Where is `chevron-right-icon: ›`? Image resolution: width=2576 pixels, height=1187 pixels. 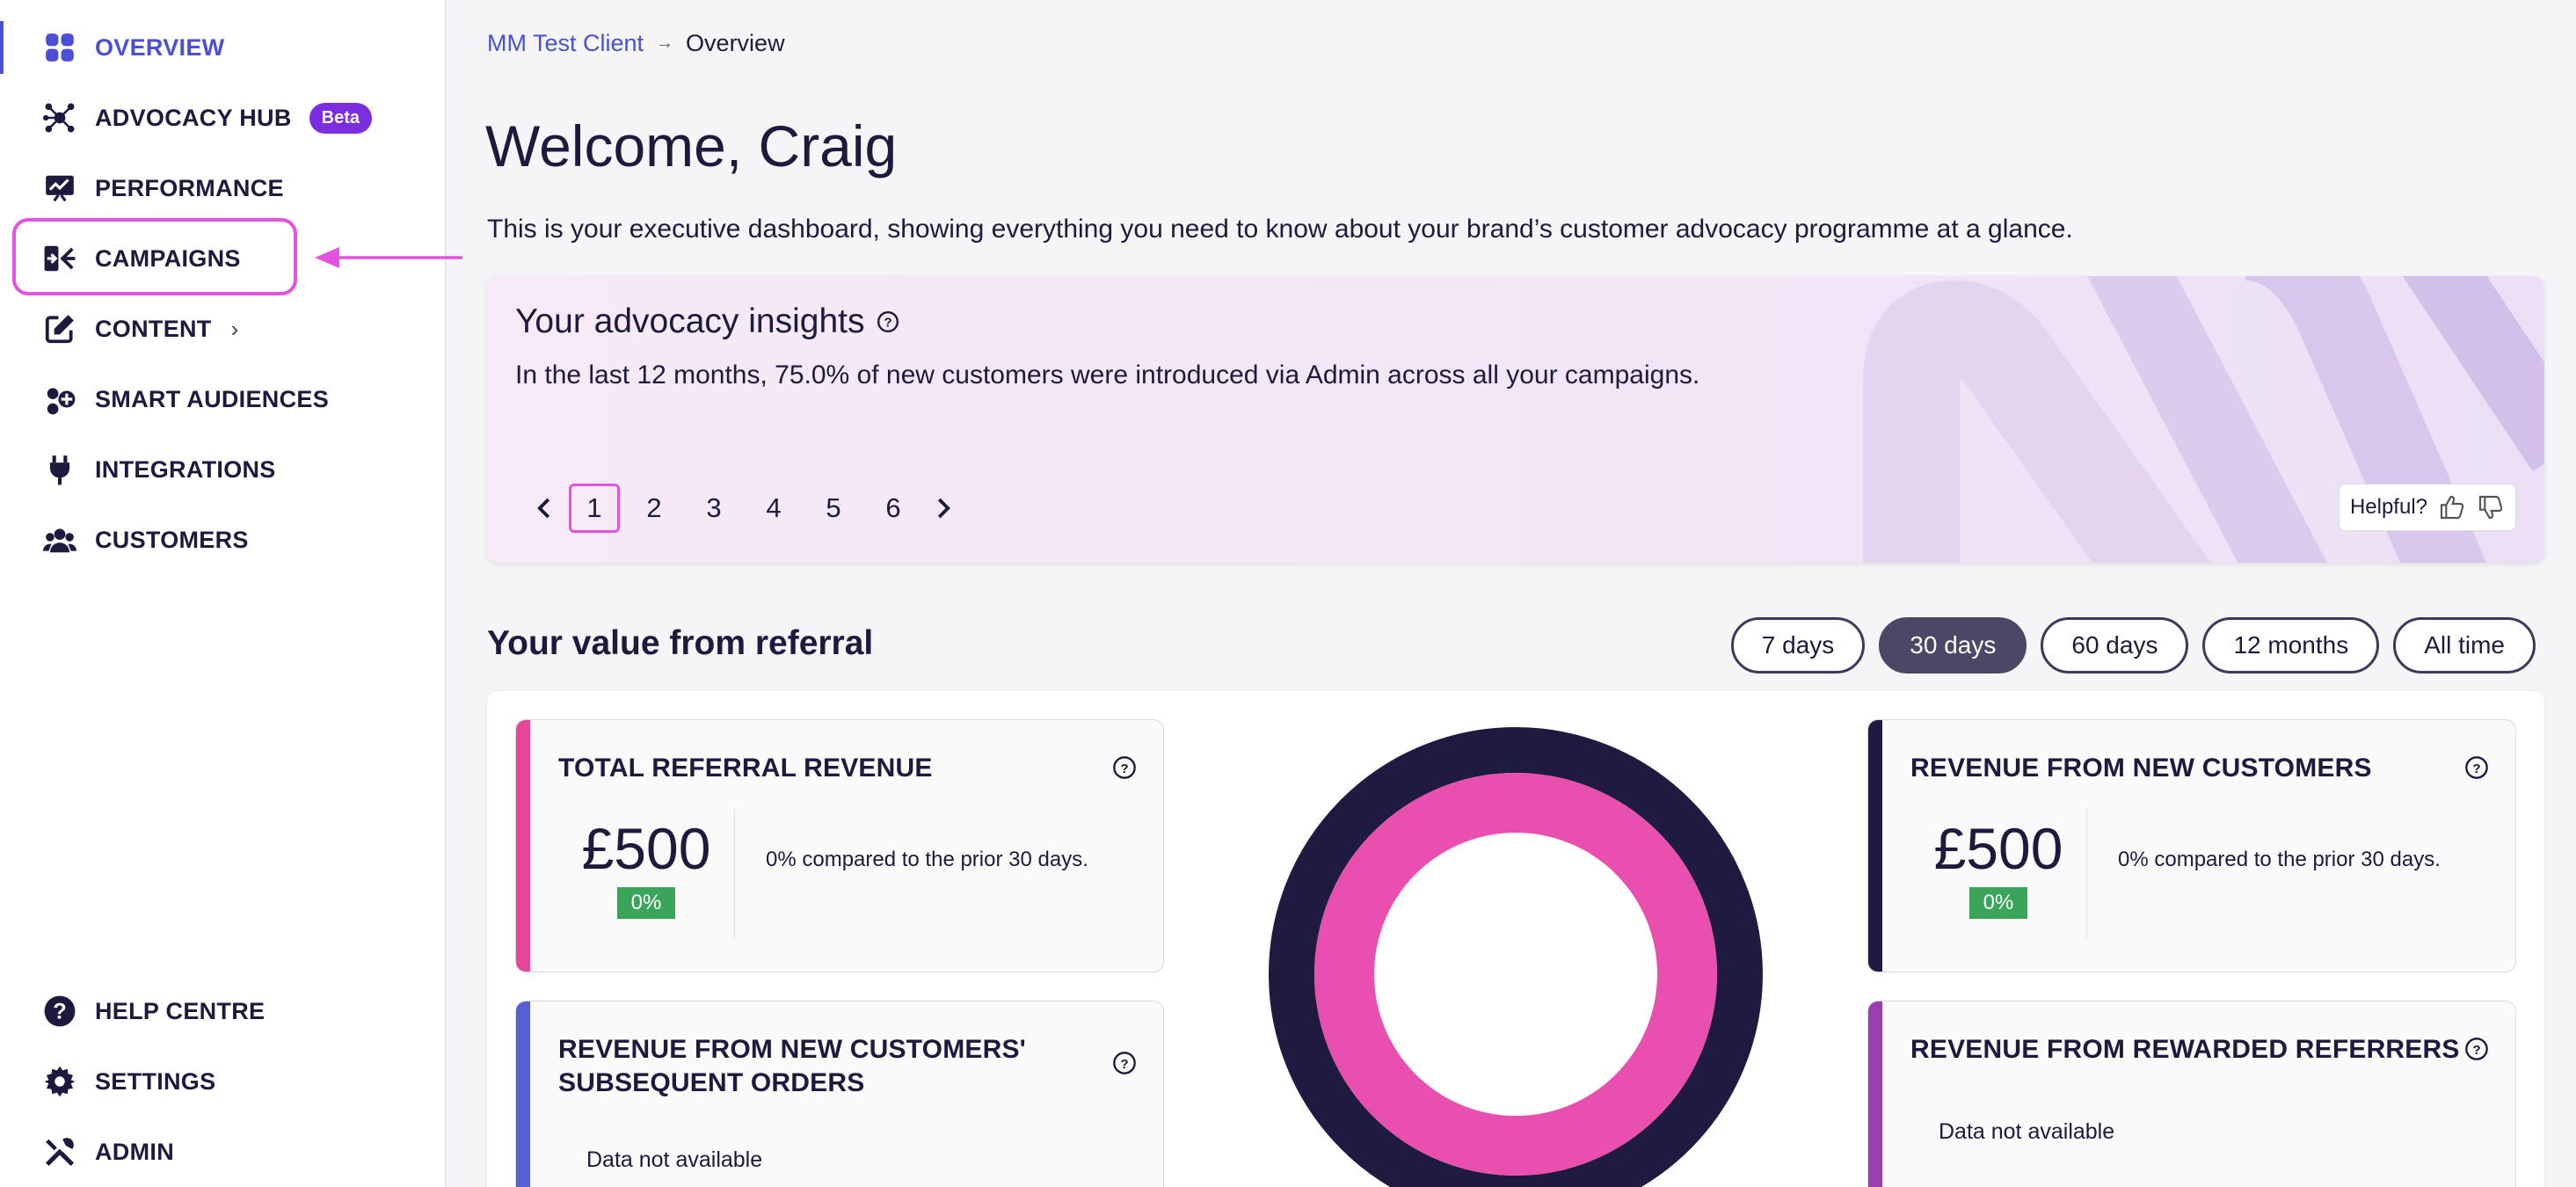
chevron-right-icon: › is located at coordinates (234, 328).